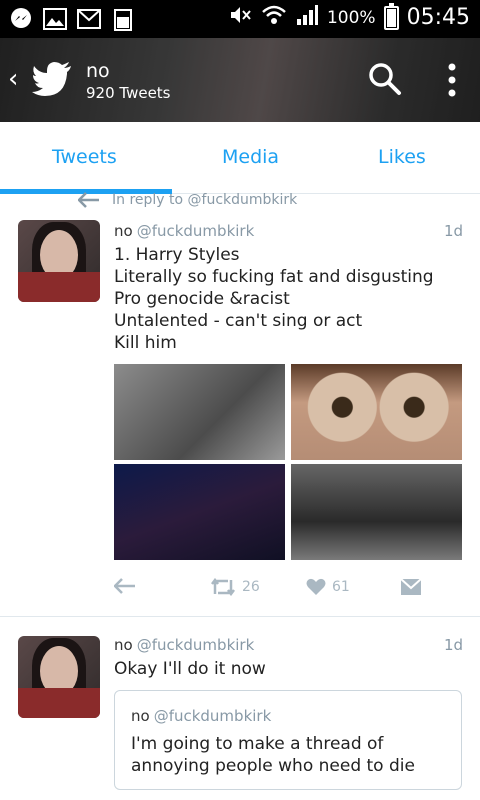  What do you see at coordinates (98, 71) in the screenshot?
I see `profile-name: no` at bounding box center [98, 71].